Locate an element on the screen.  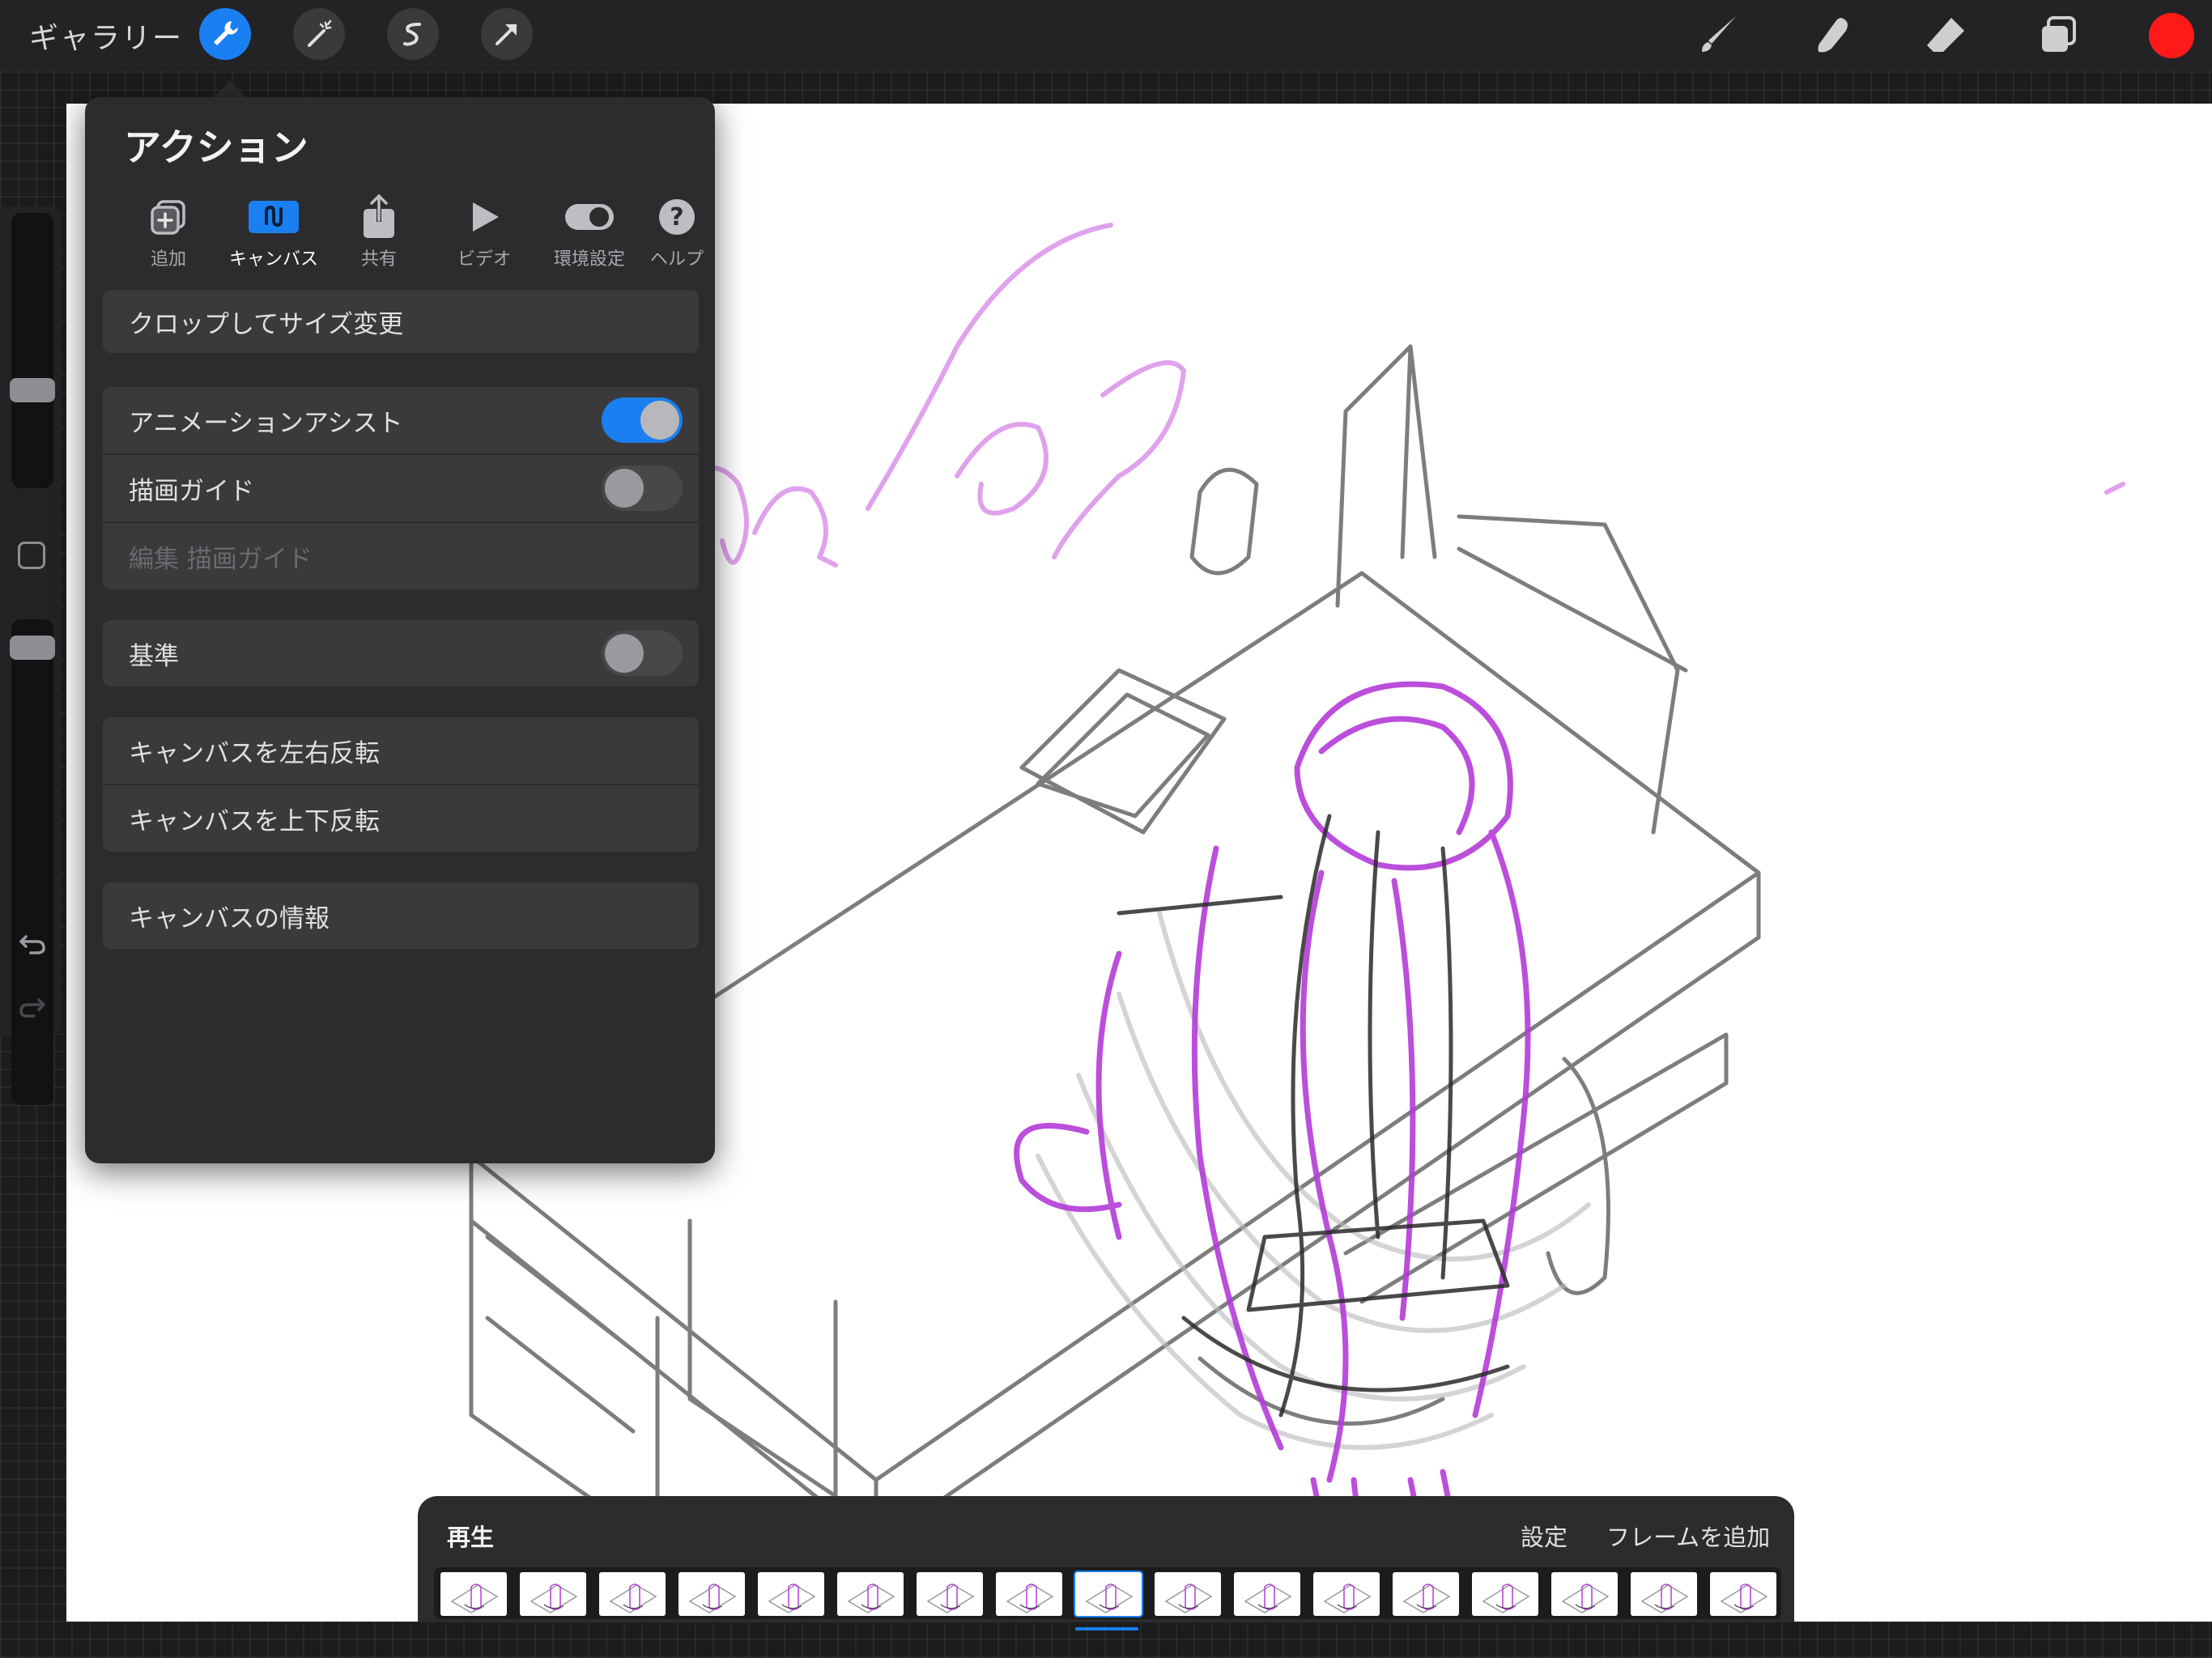
tab-add: 追加 is located at coordinates (168, 233).